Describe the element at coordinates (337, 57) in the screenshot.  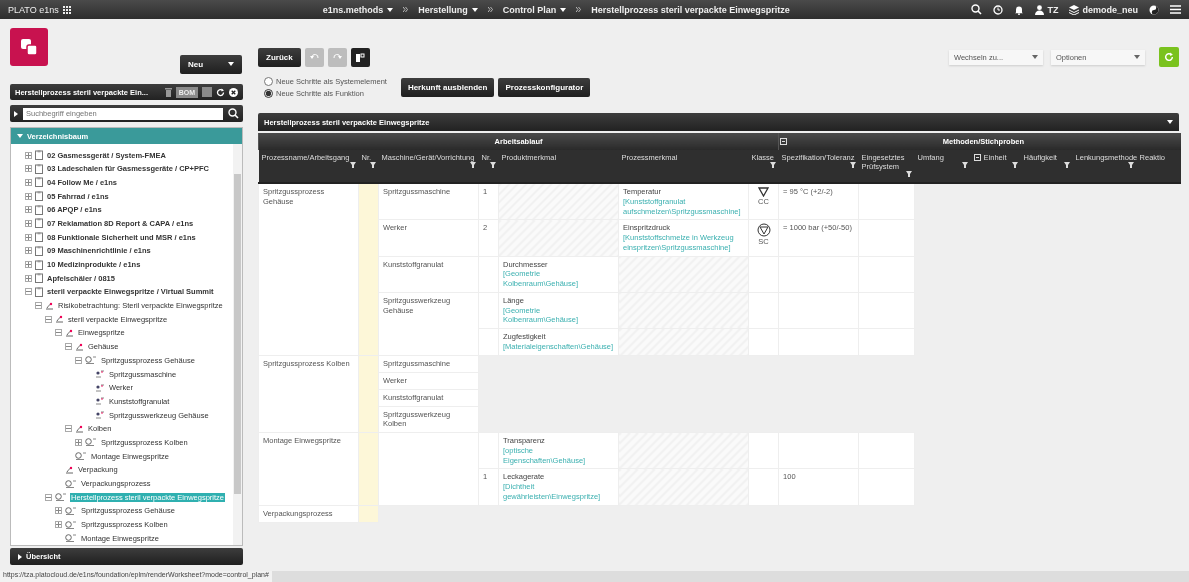
I see `redo-icon` at that location.